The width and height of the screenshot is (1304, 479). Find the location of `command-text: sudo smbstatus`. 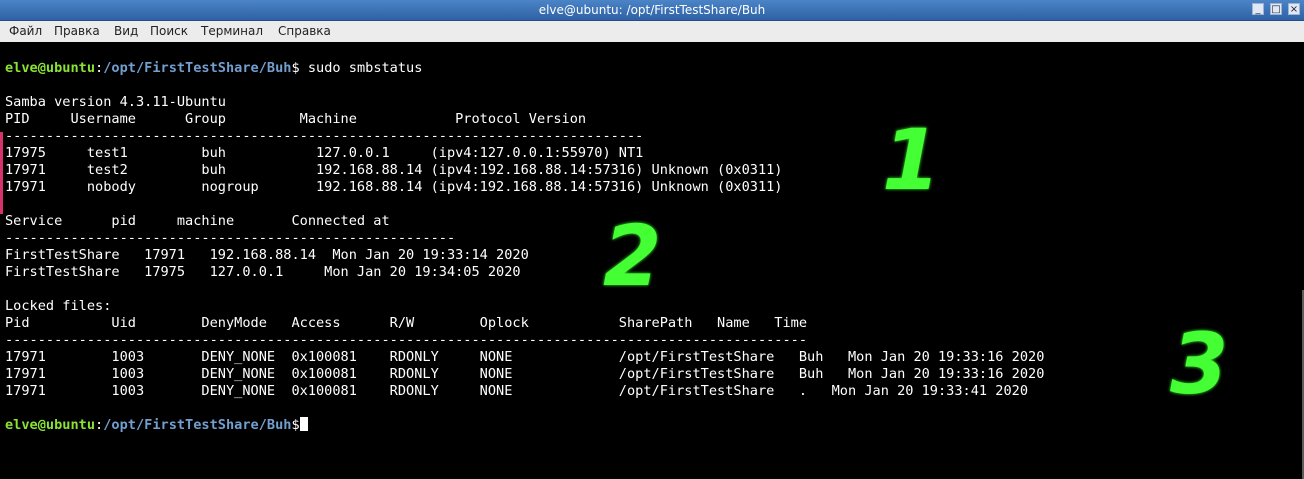

command-text: sudo smbstatus is located at coordinates (361, 68).